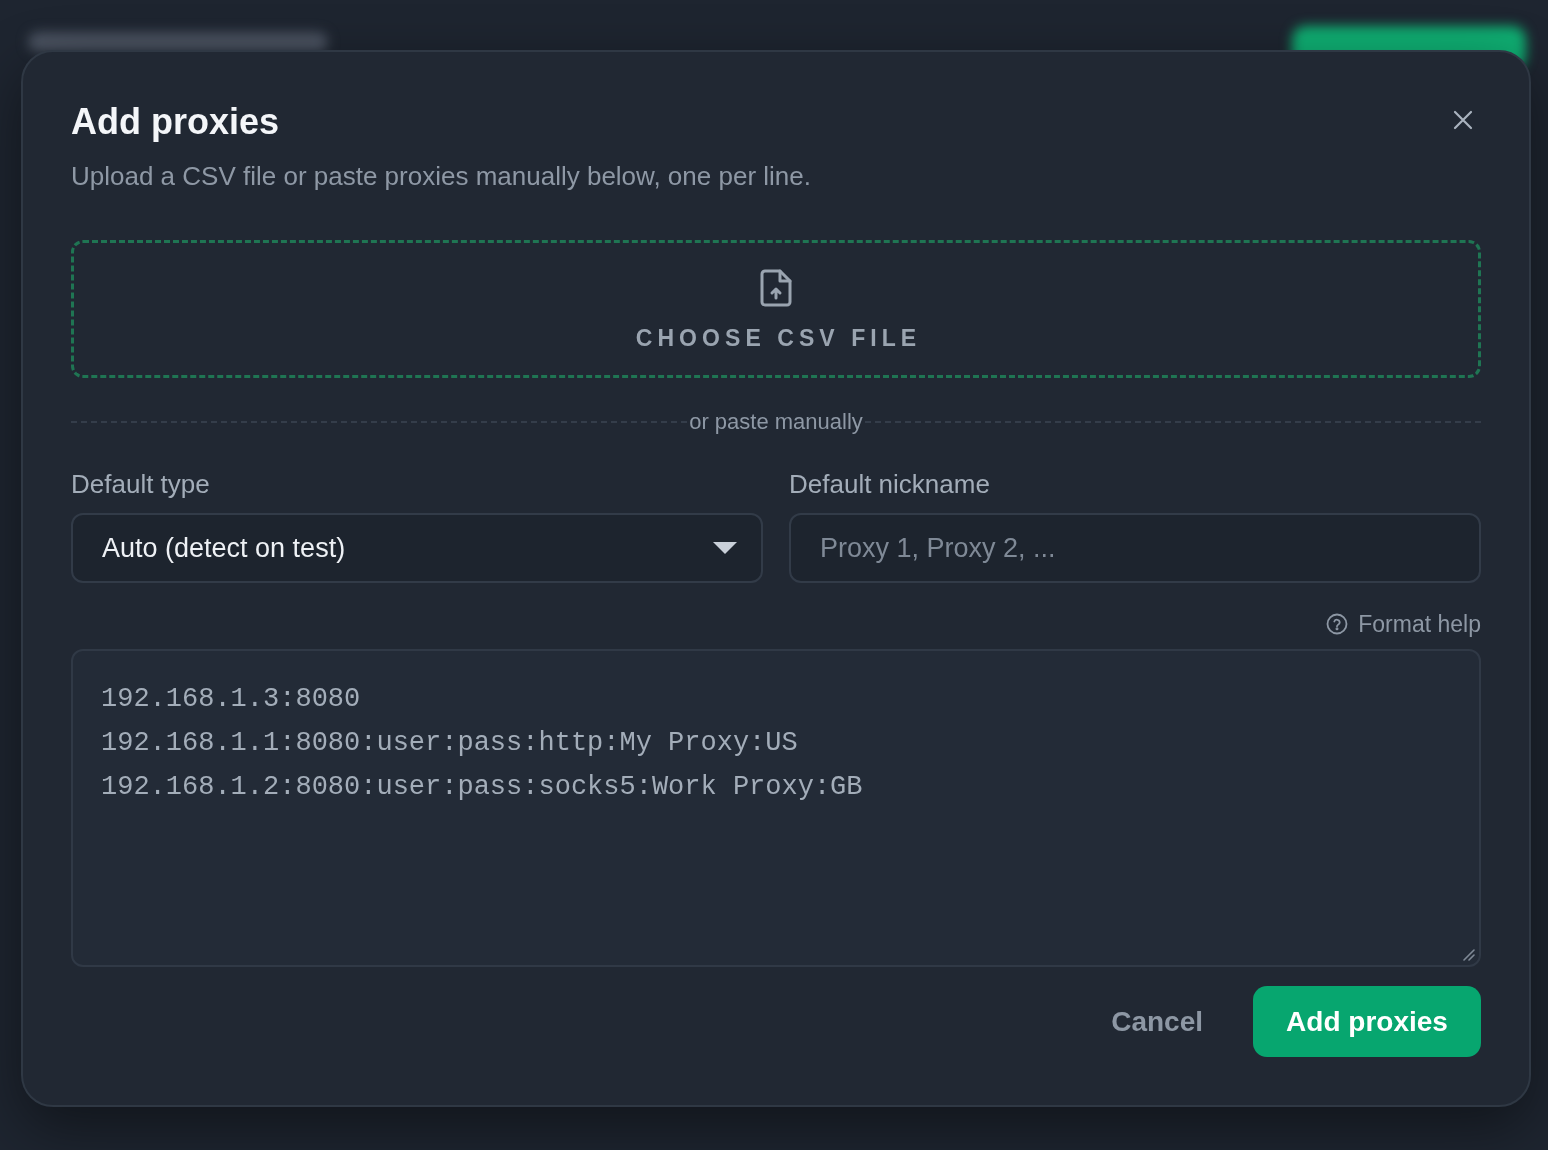  Describe the element at coordinates (1463, 120) in the screenshot. I see `close-icon` at that location.